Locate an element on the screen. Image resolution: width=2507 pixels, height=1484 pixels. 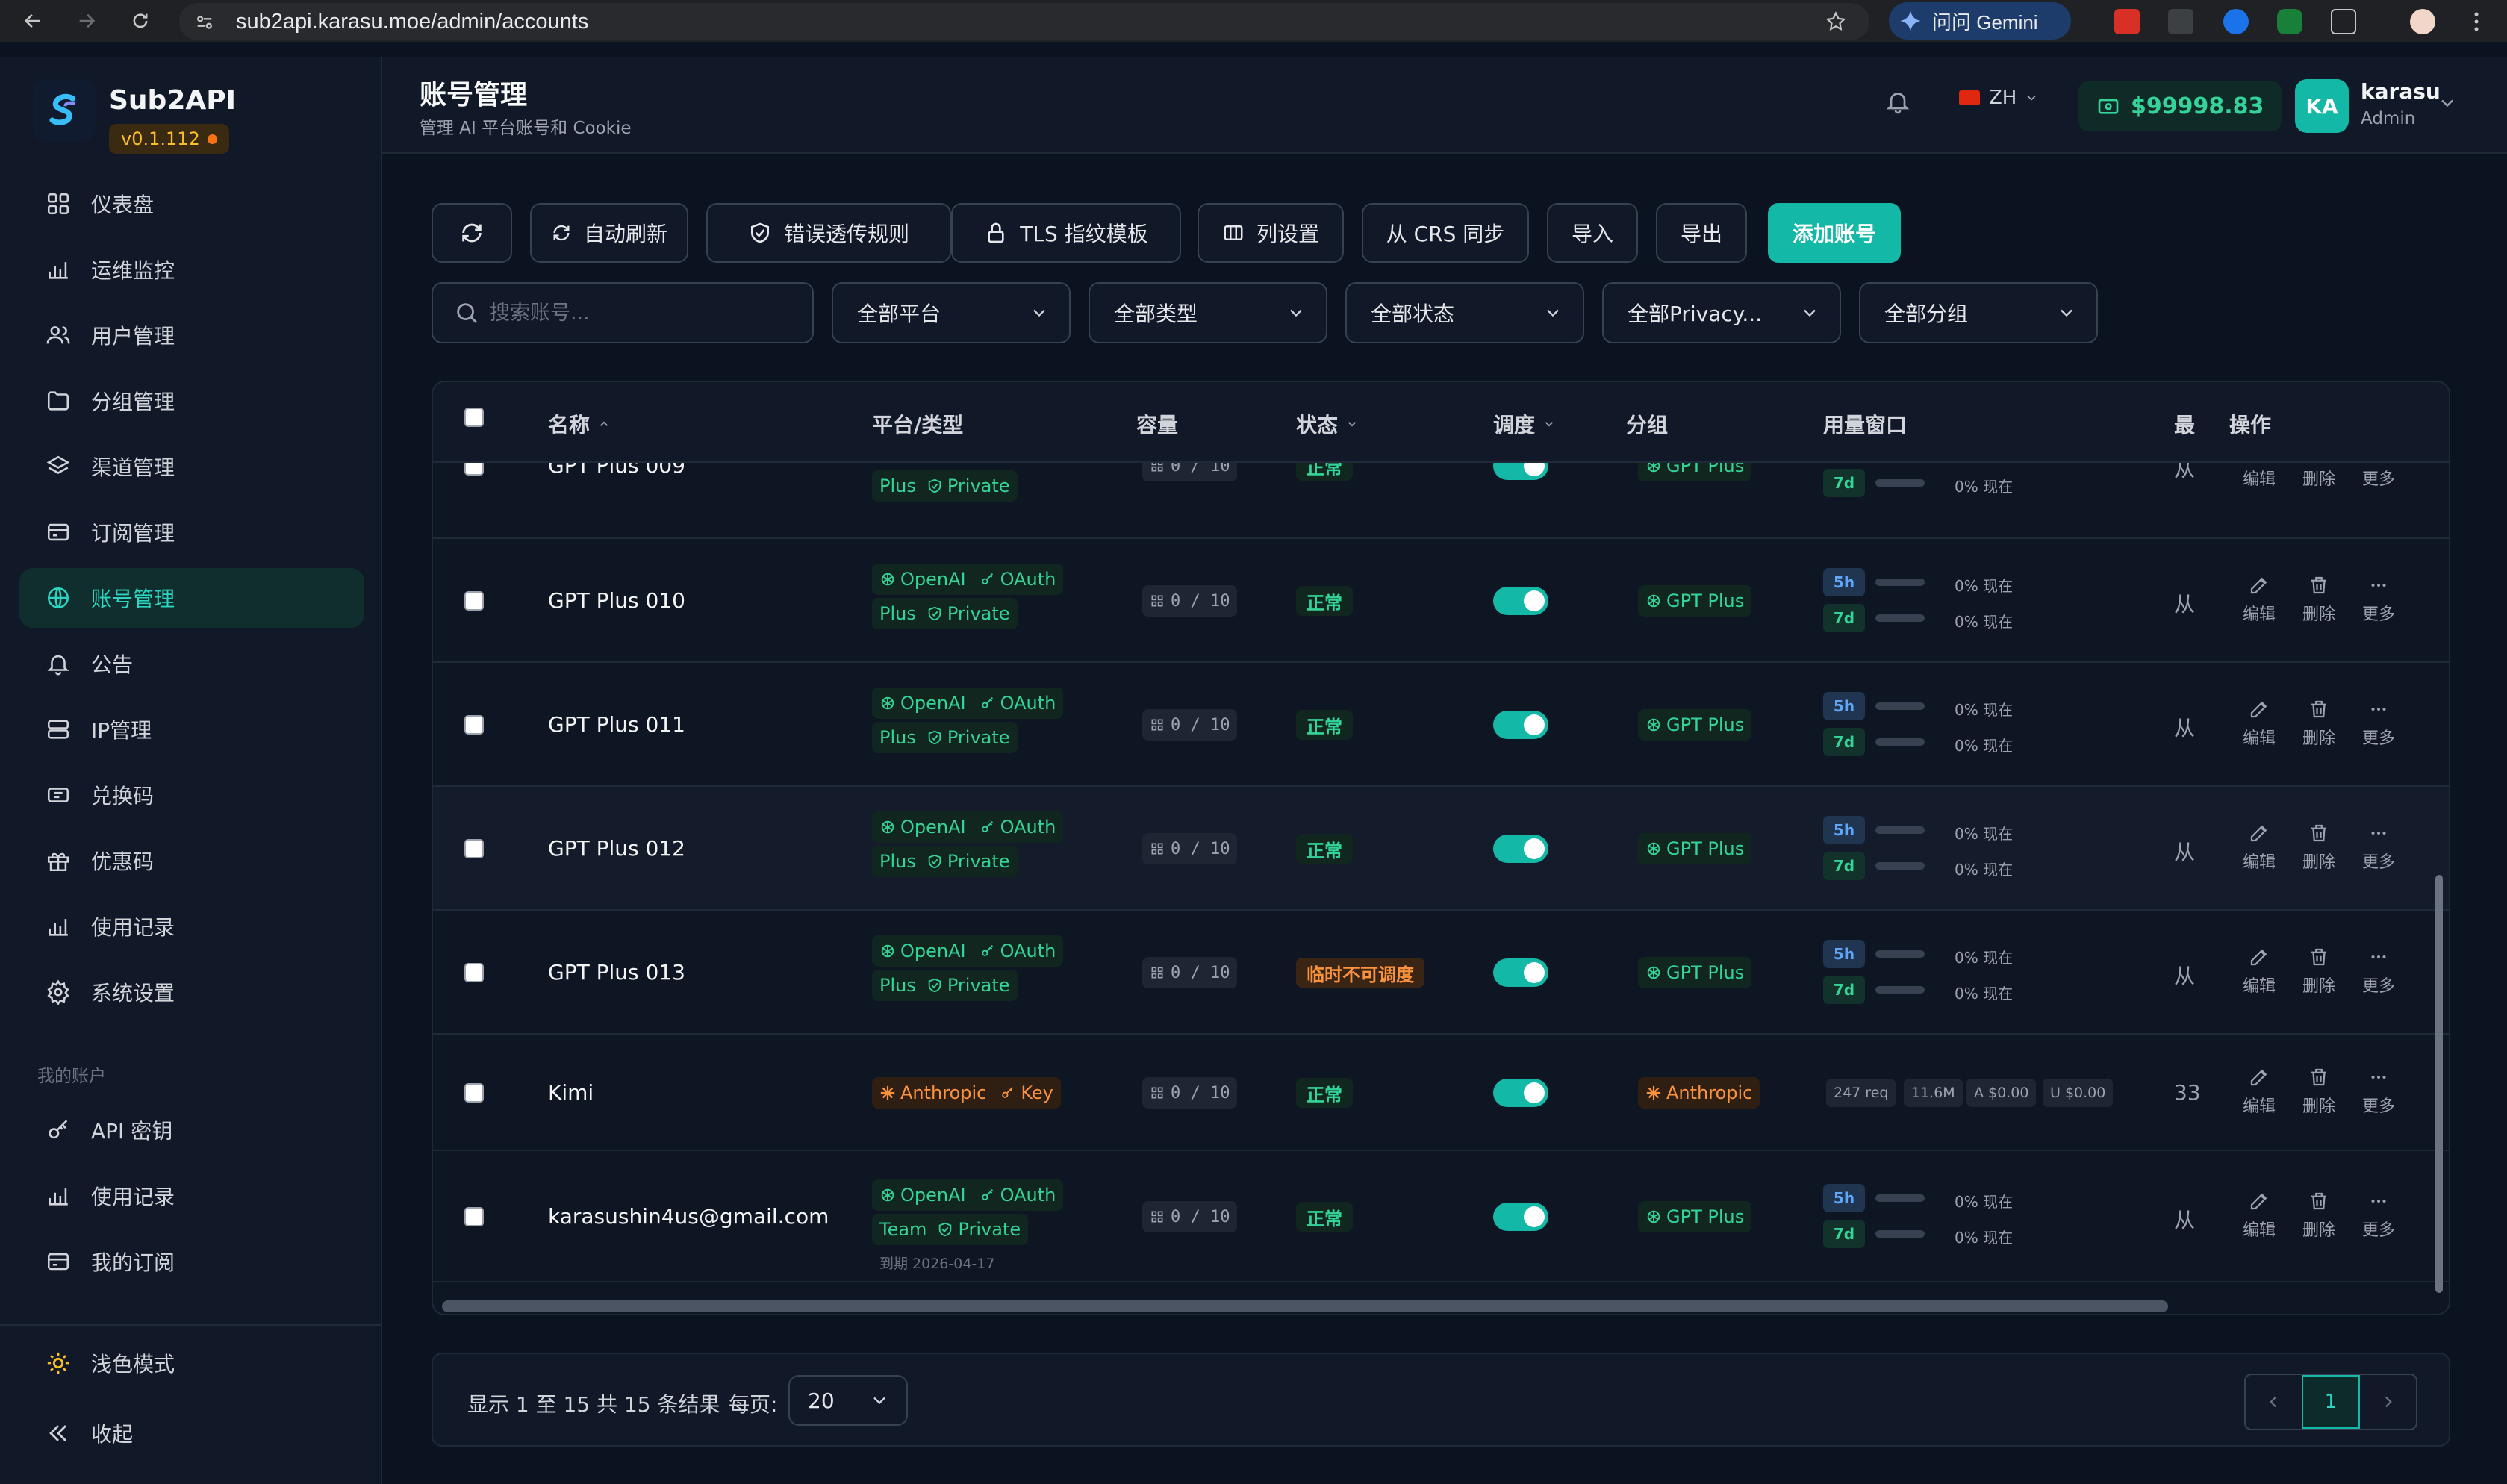
error-rules-button: 错误透传规则 is located at coordinates (828, 233).